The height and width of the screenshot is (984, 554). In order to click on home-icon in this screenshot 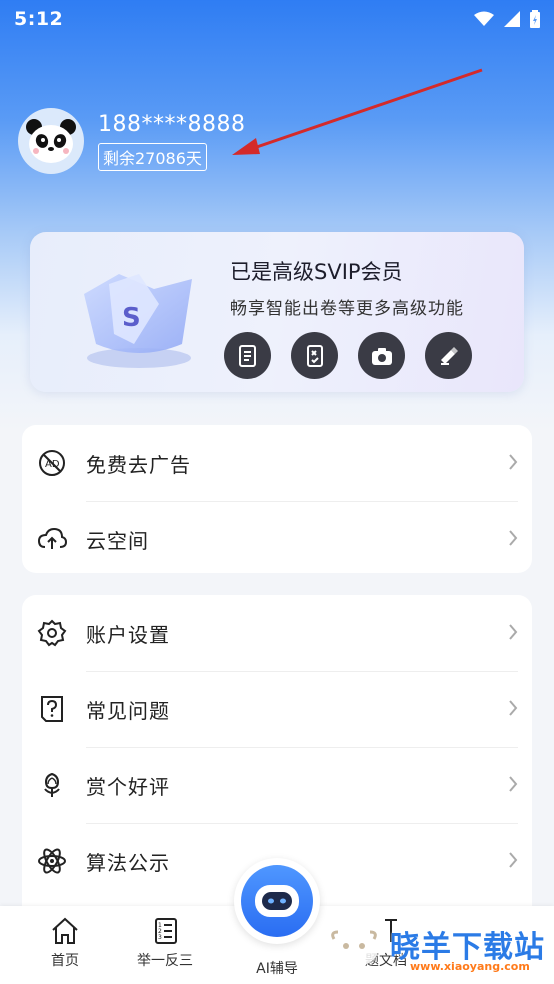, I will do `click(65, 930)`.